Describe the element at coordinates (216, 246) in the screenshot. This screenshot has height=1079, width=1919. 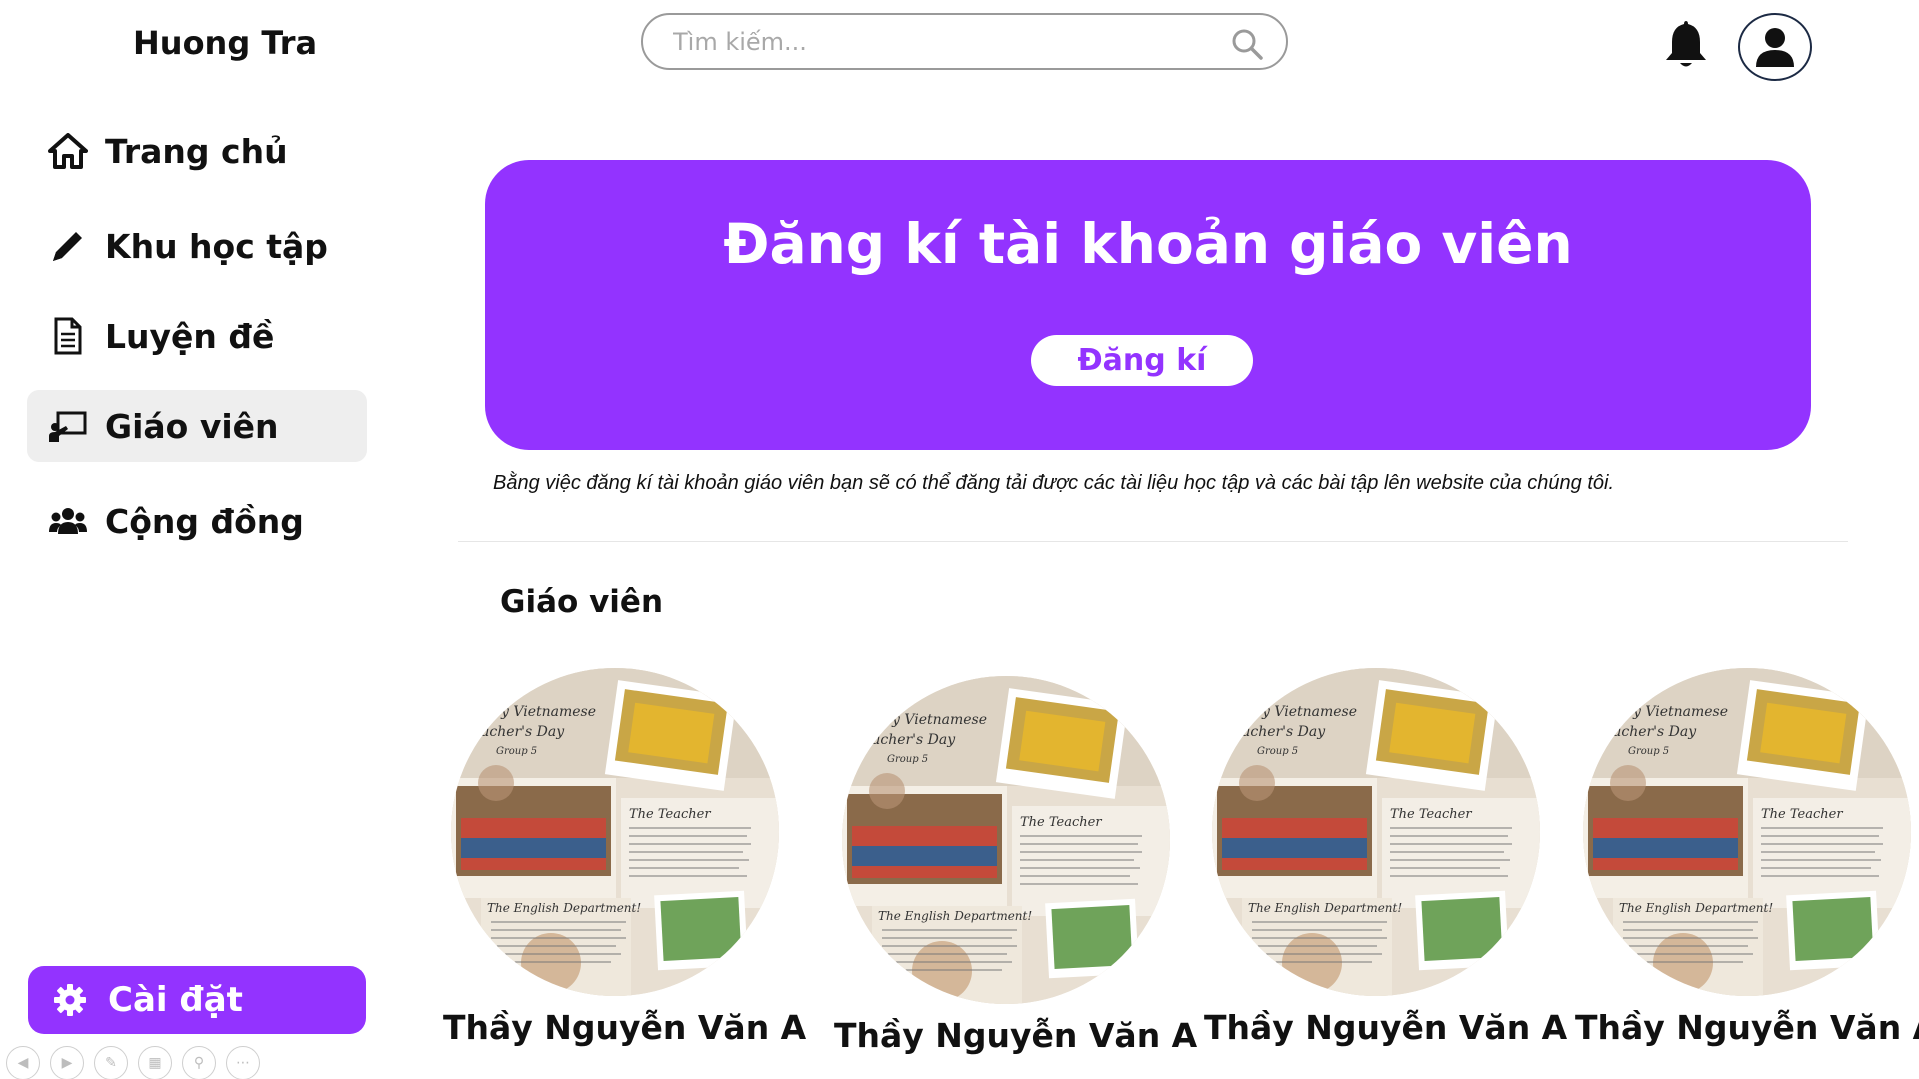
I see `sidebar-item-label: Khu học tập` at that location.